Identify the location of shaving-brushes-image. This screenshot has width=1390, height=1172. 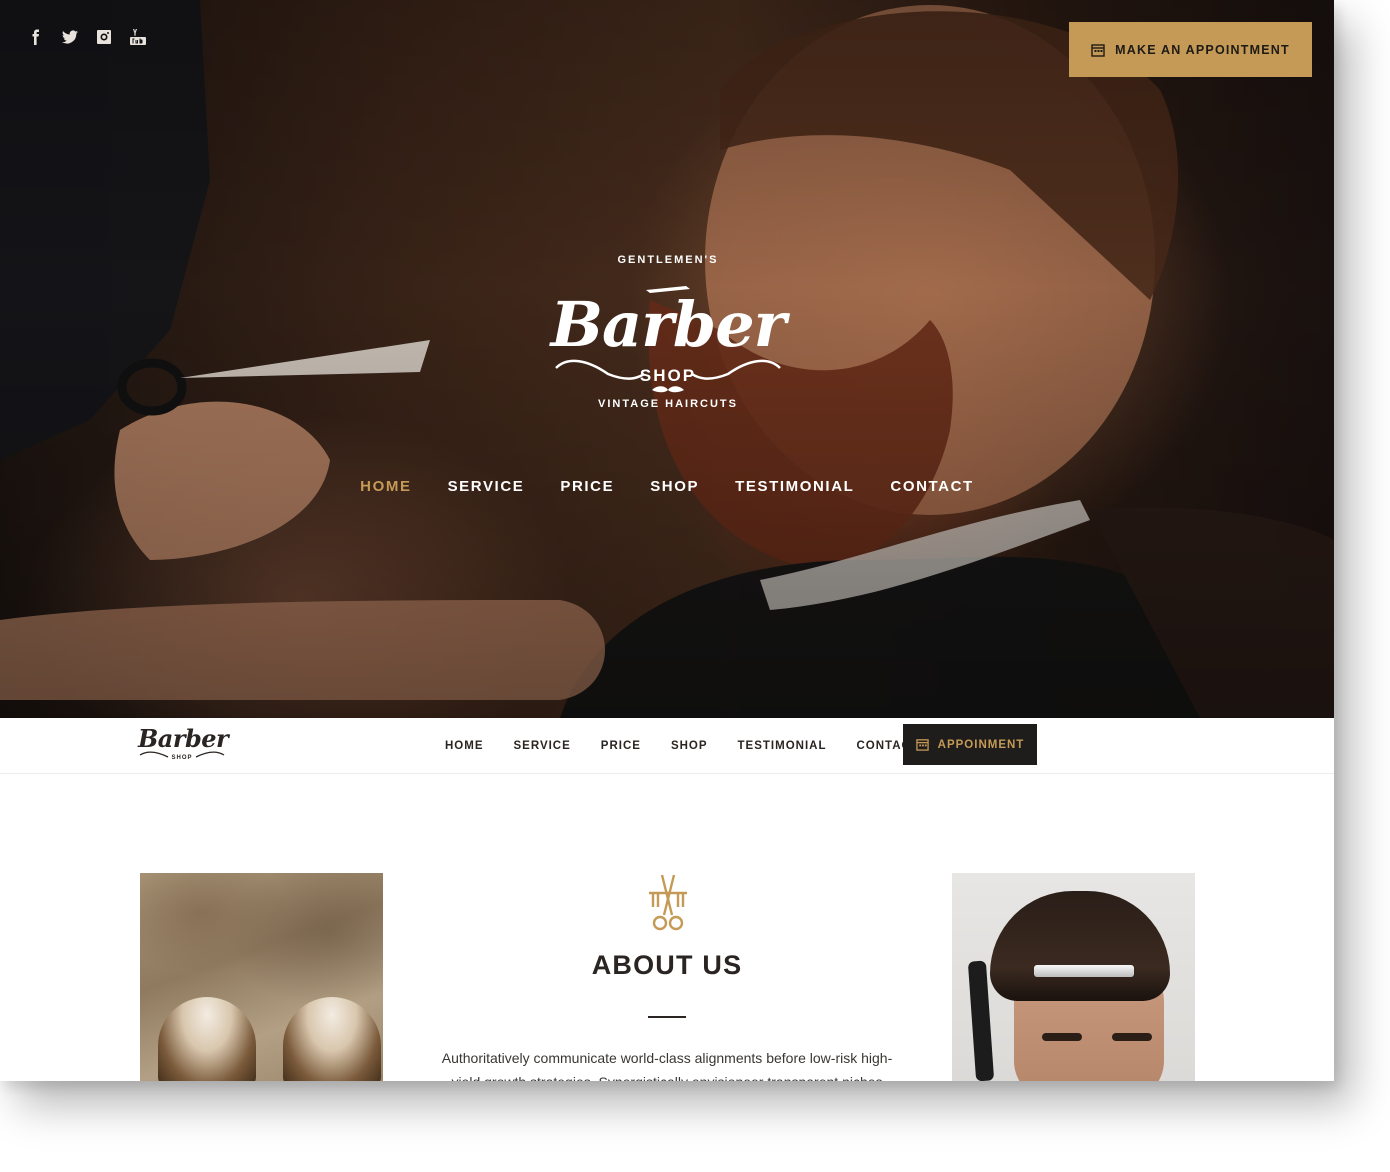
(261, 977).